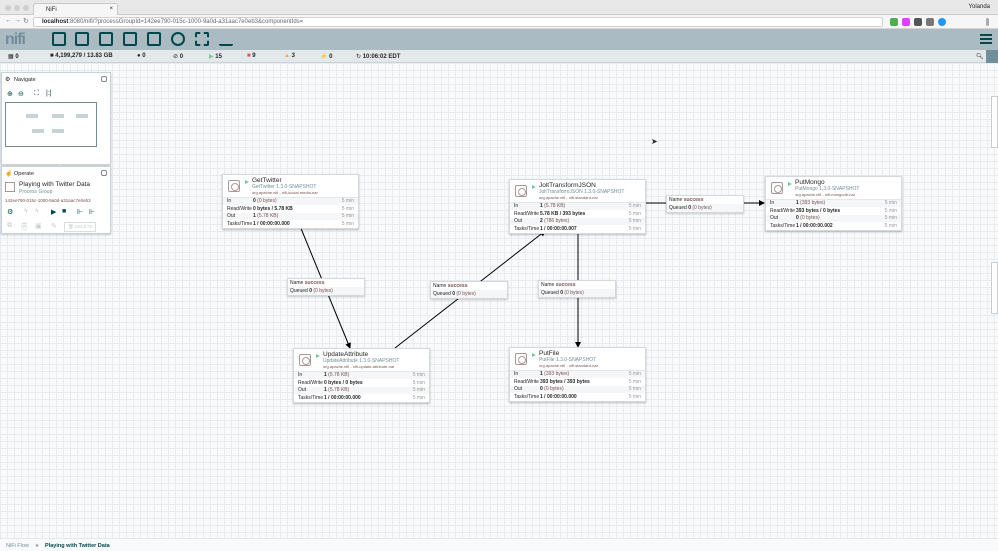 The height and width of the screenshot is (551, 998). Describe the element at coordinates (346, 354) in the screenshot. I see `processor-name: UpdateAttribute` at that location.